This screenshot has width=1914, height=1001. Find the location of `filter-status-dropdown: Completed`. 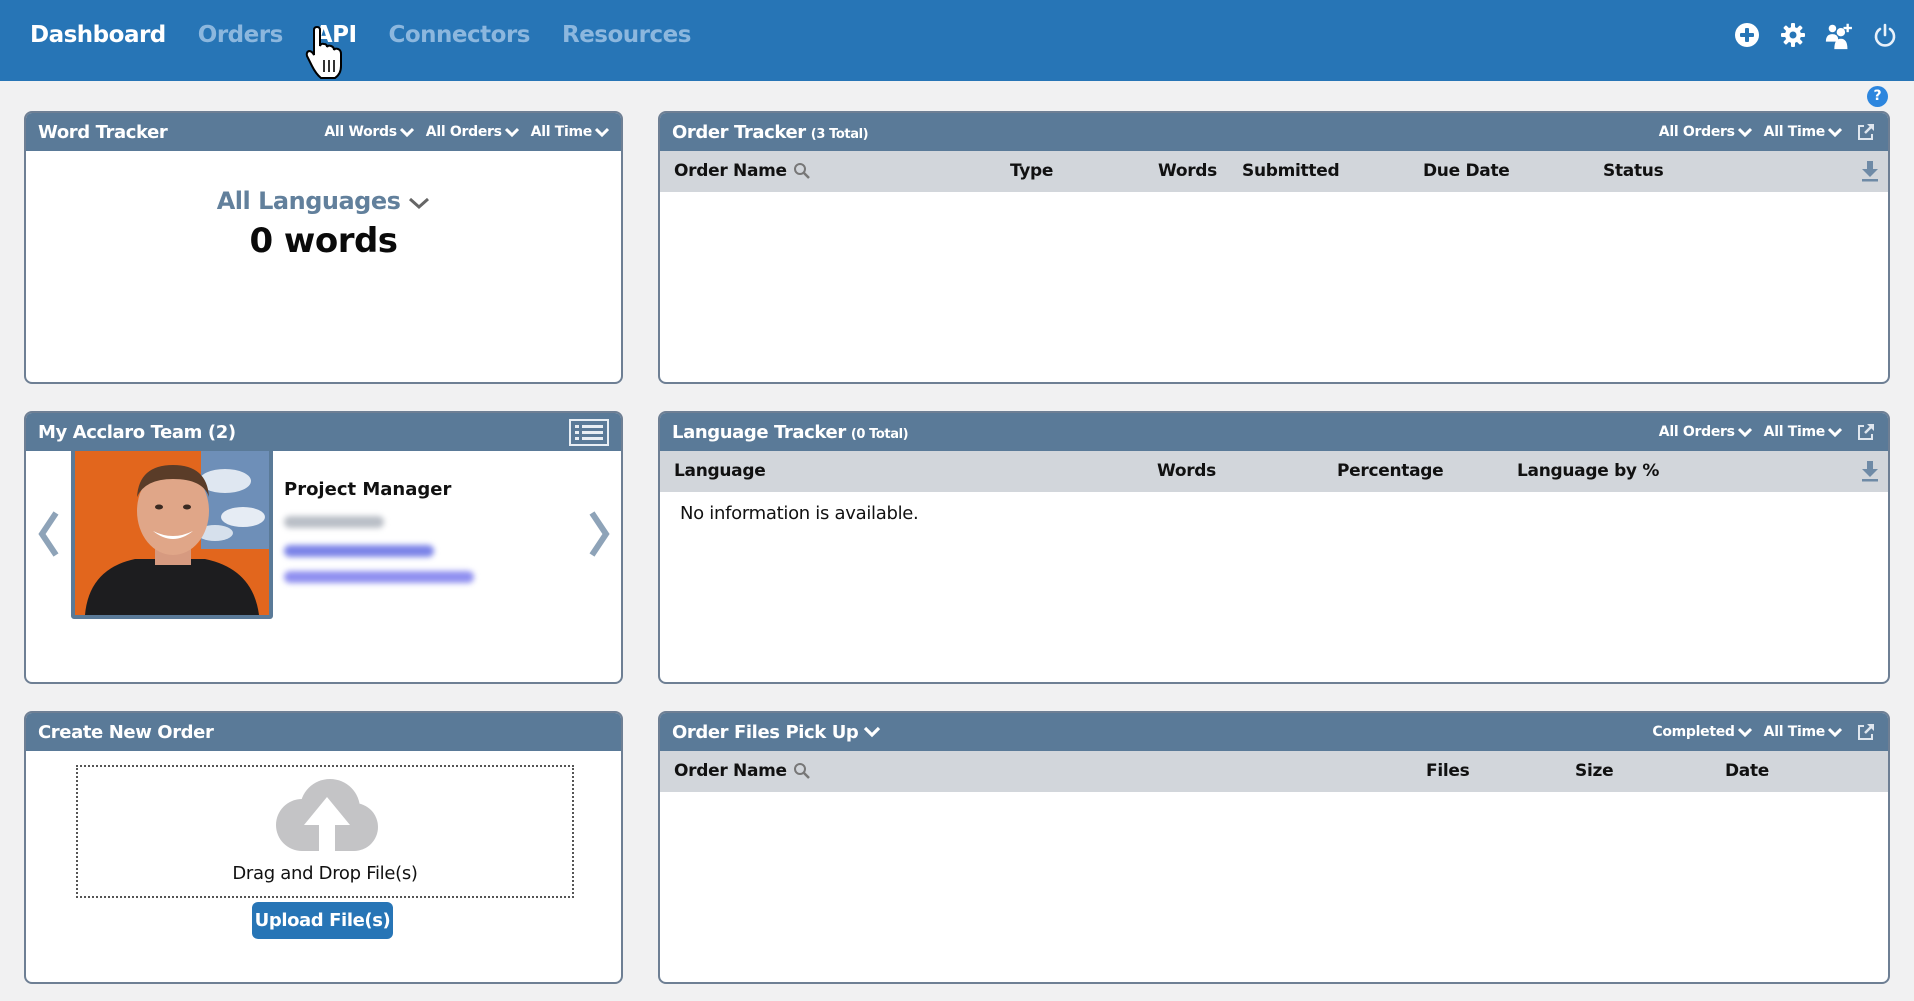

filter-status-dropdown: Completed is located at coordinates (1702, 732).